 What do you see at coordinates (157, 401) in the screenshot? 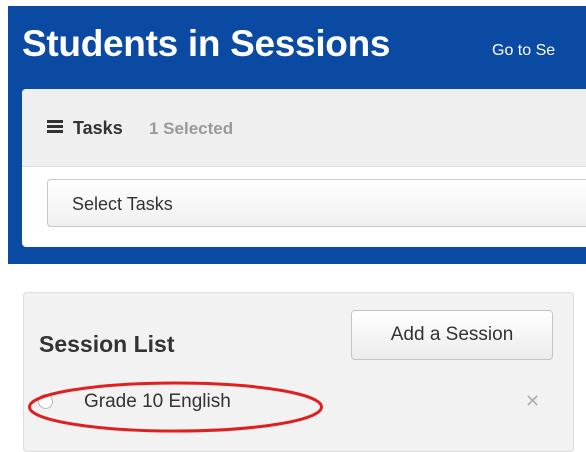
I see `session-name: Grade 10 English` at bounding box center [157, 401].